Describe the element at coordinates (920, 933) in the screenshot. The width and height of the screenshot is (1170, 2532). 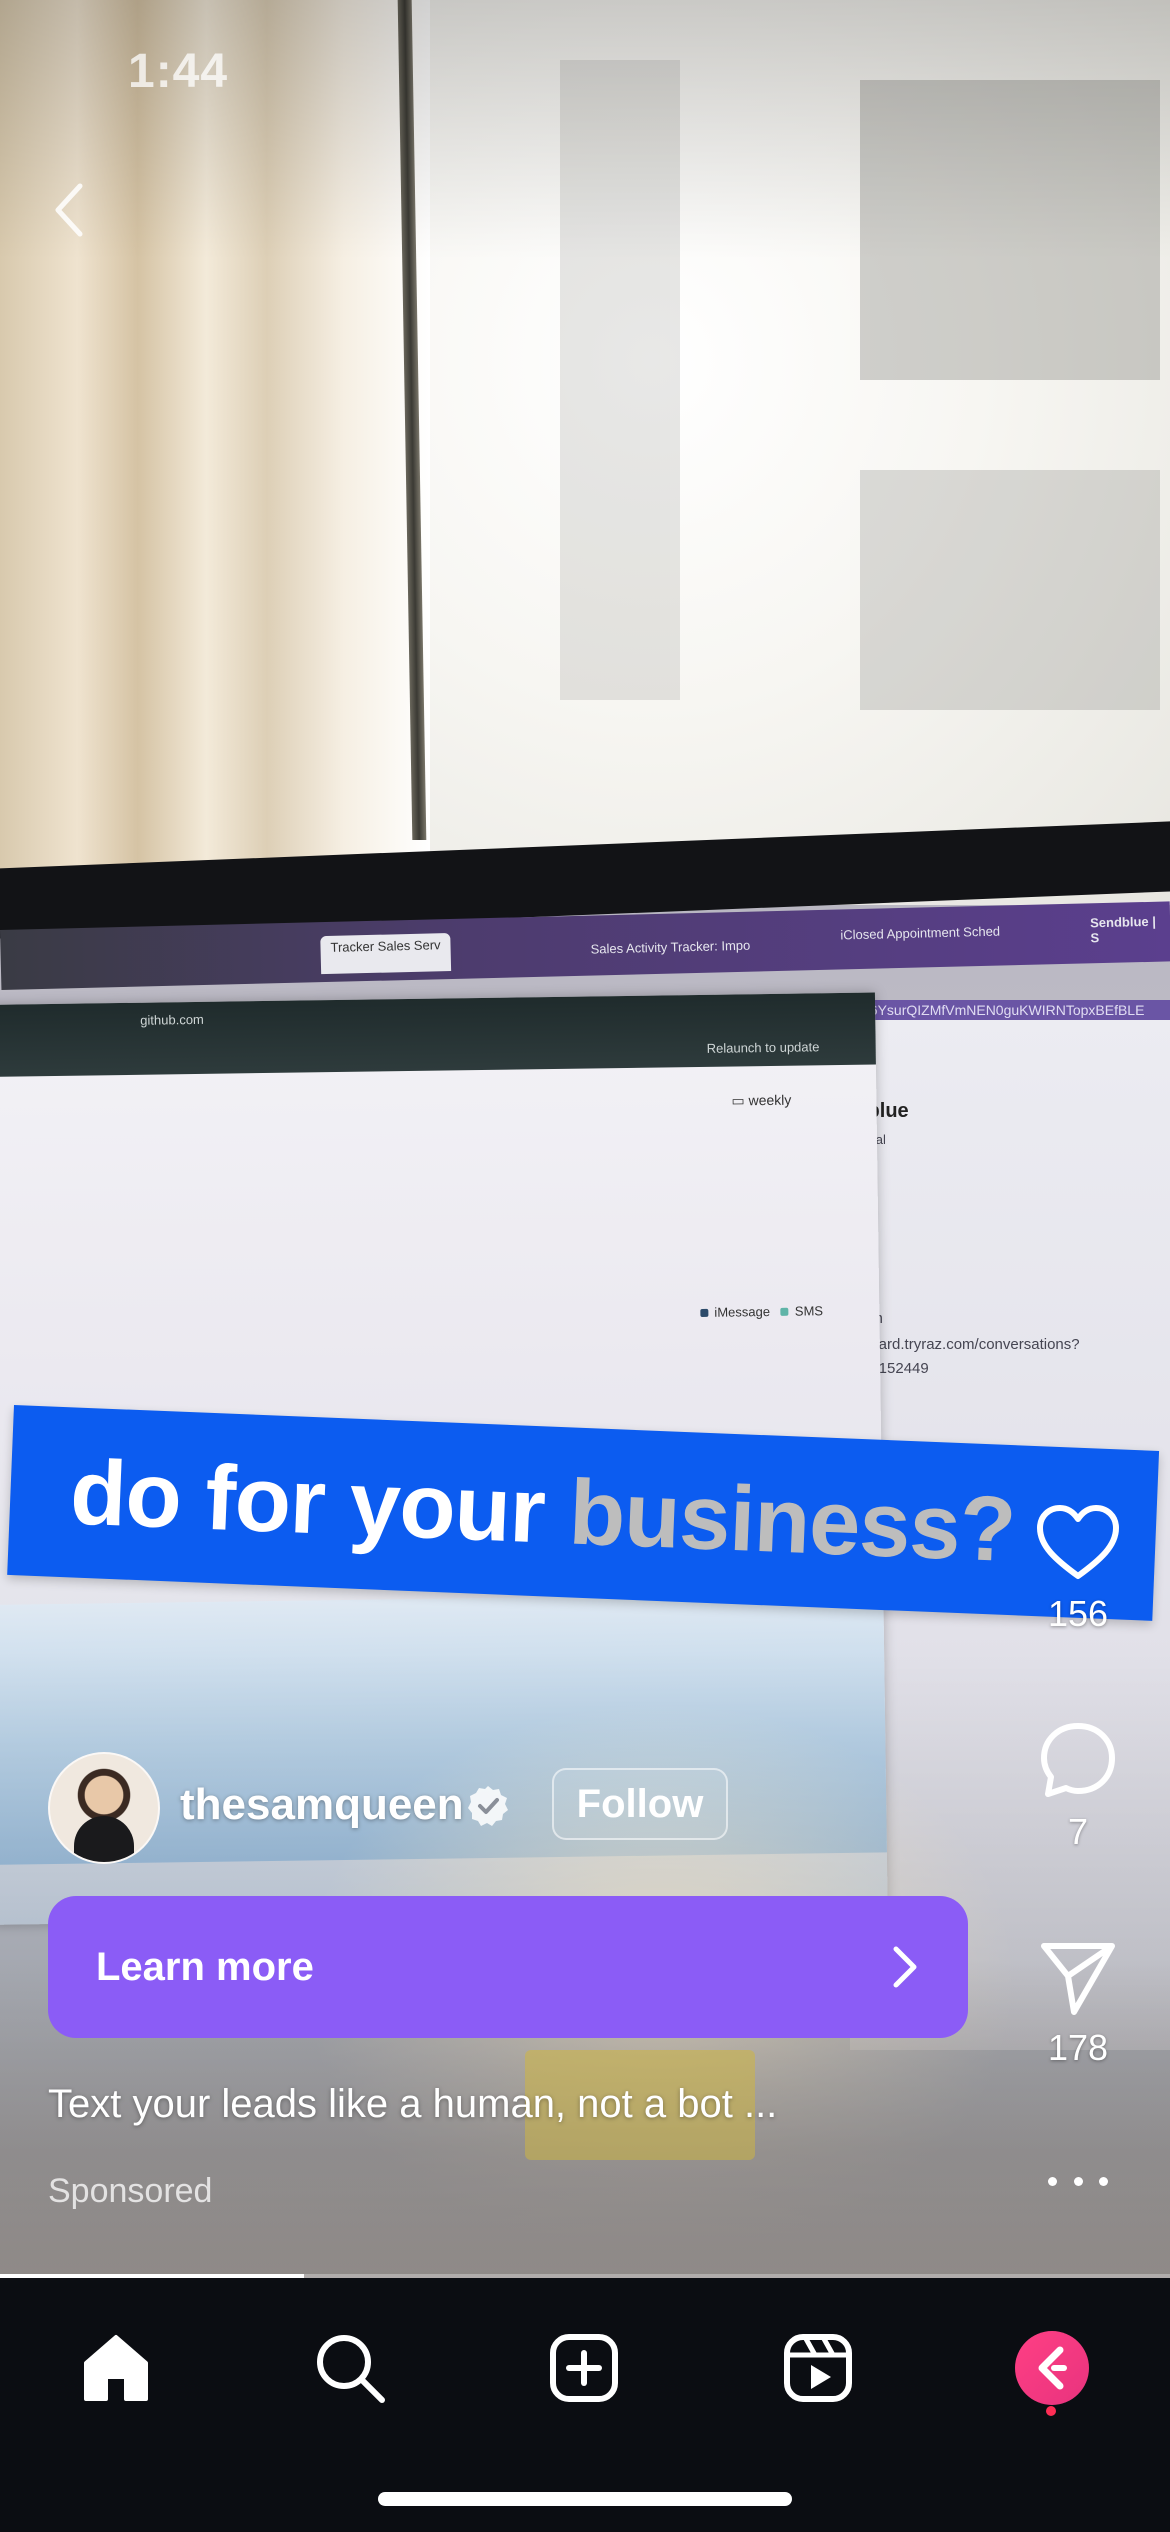
I see `browser-tab: iClosed Appointment Sched` at that location.